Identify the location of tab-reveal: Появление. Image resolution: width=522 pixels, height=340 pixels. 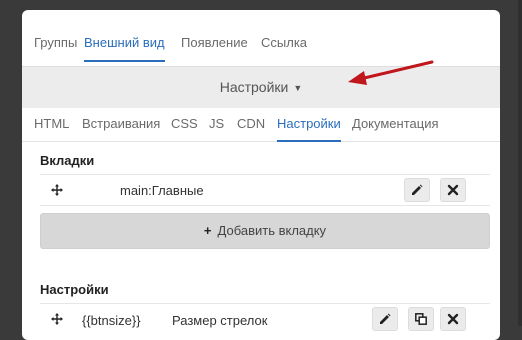
(214, 47).